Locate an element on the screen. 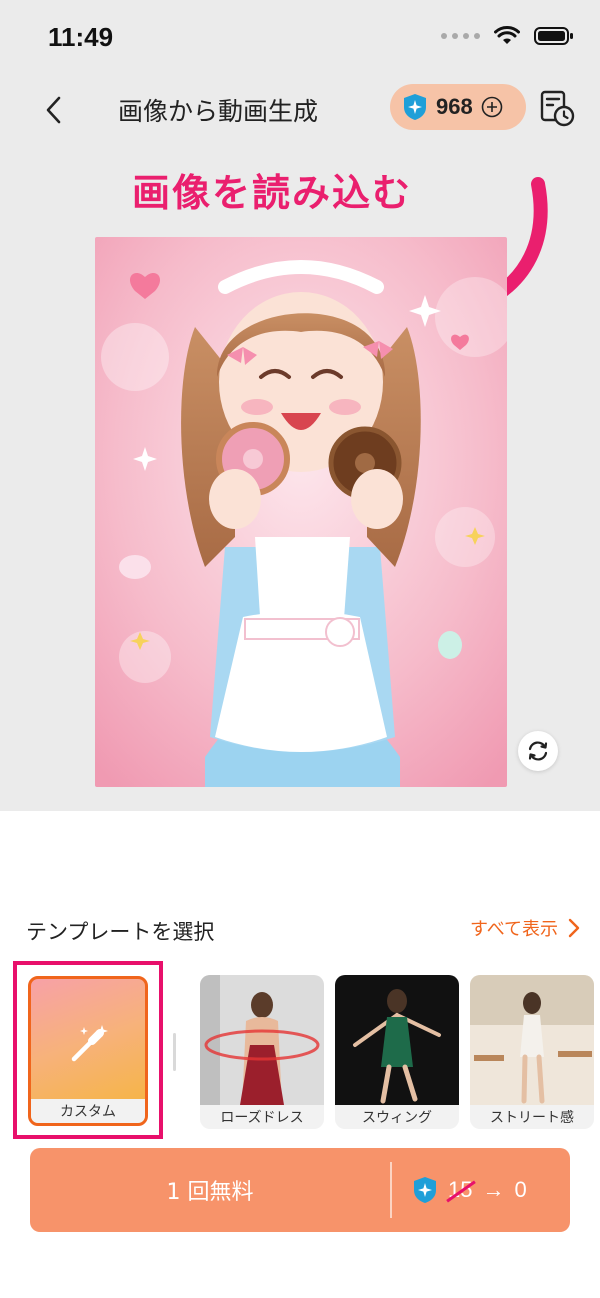  template-street-label: ストリート感 is located at coordinates (532, 1117).